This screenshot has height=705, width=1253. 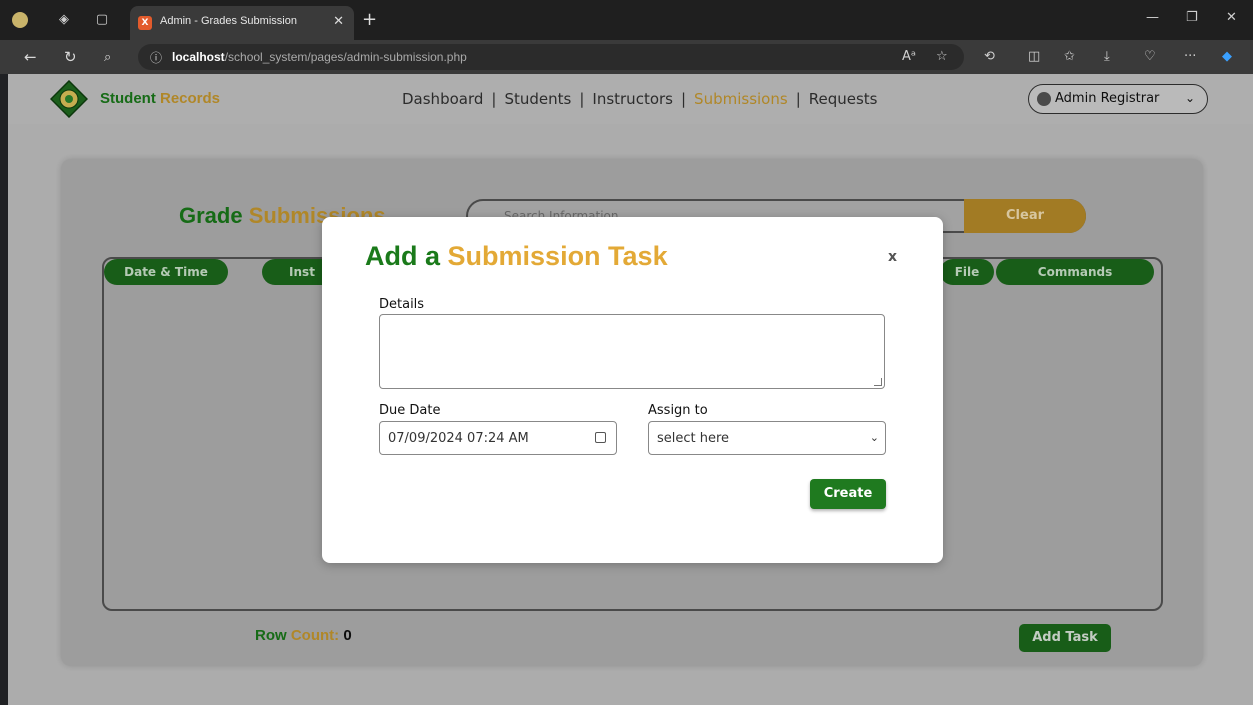 I want to click on assign-to-select: select here ⌄, so click(x=767, y=438).